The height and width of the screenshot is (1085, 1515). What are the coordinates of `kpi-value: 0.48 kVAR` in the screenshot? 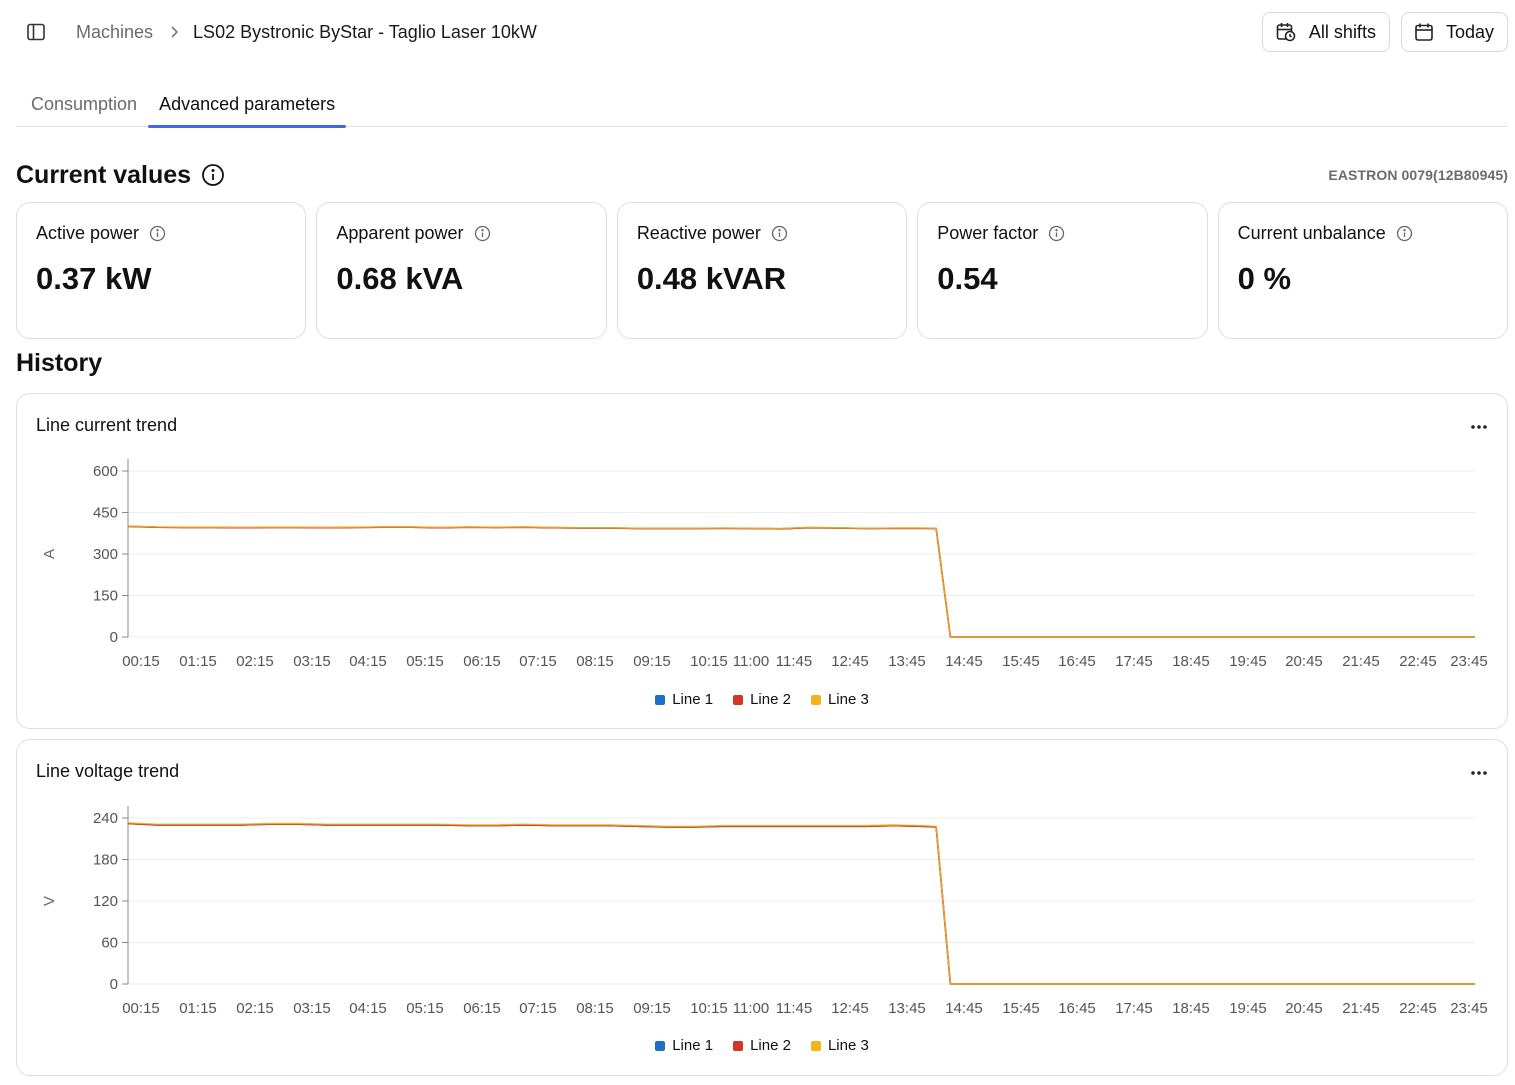 It's located at (711, 278).